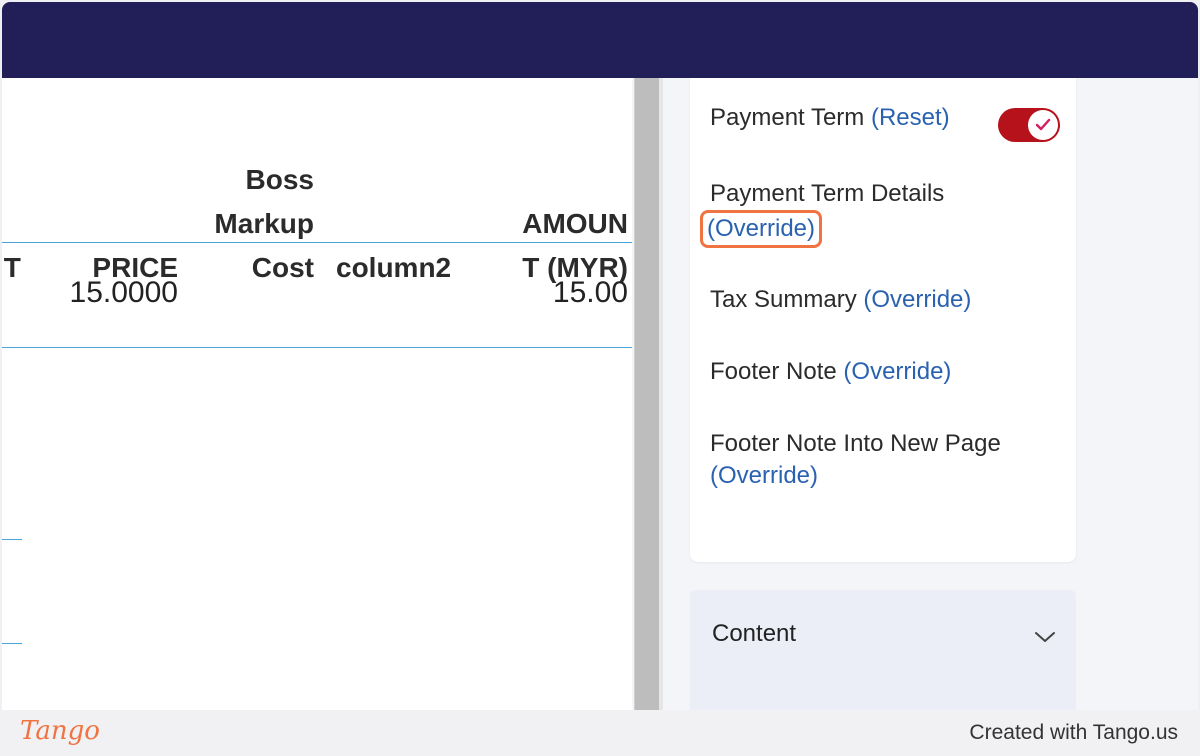 This screenshot has width=1200, height=756. I want to click on option-tax-summary: Tax Summary (Override), so click(875, 300).